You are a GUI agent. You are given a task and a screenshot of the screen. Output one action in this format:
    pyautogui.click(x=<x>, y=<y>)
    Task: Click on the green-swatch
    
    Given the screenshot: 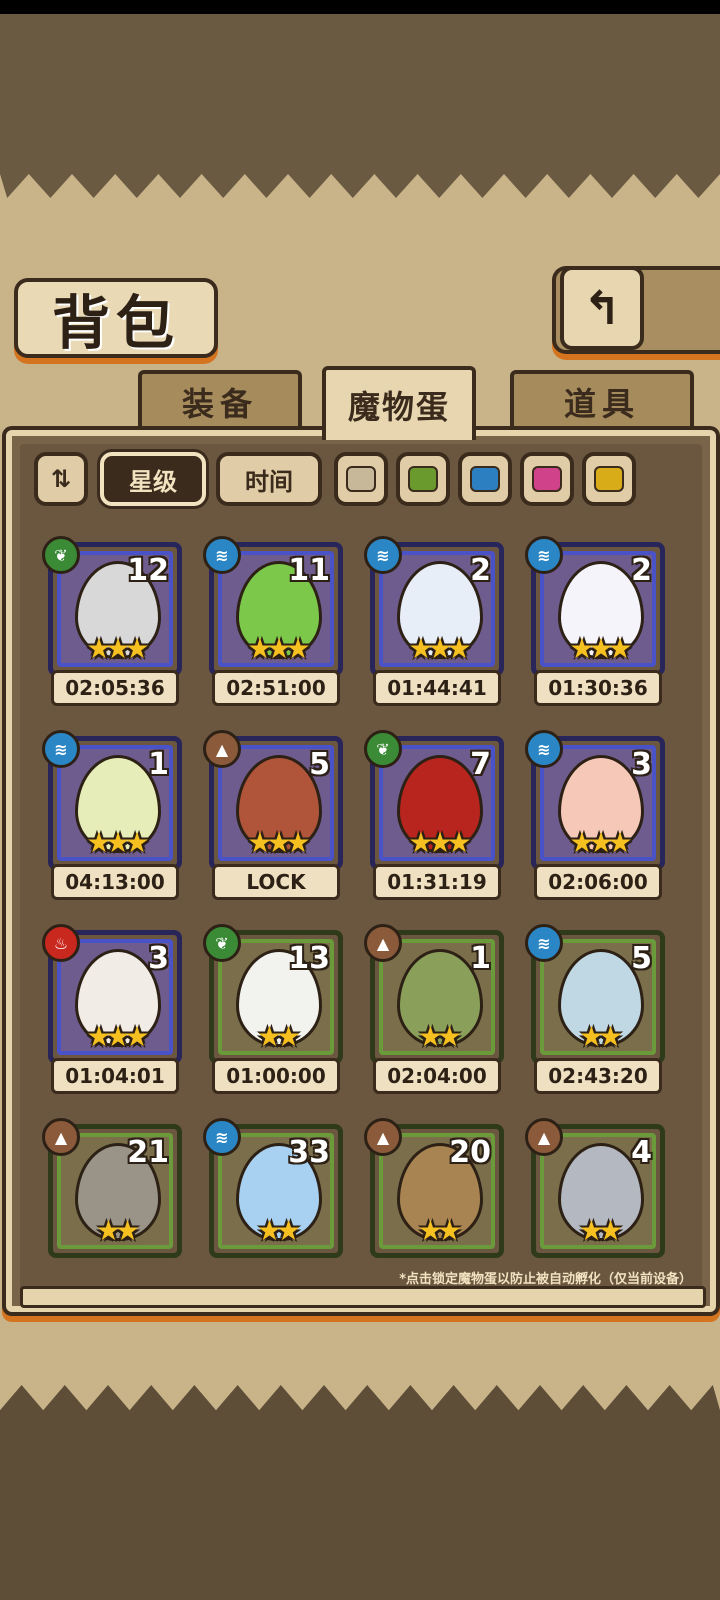 What is the action you would take?
    pyautogui.click(x=423, y=479)
    